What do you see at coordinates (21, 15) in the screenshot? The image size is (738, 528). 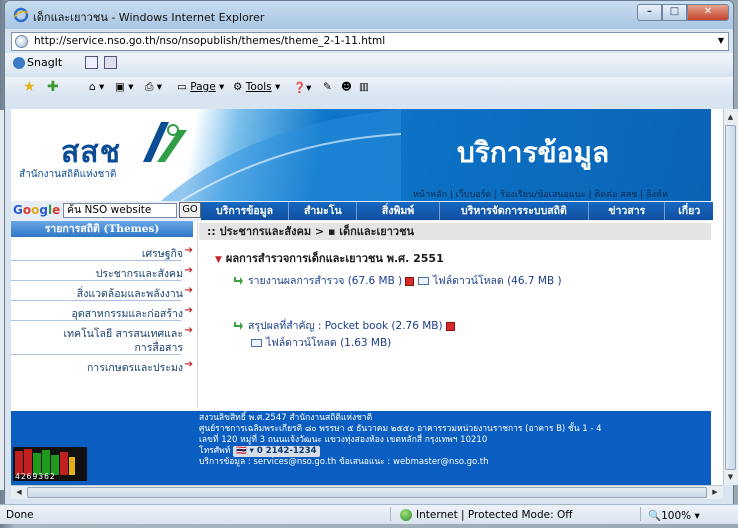 I see `ie-logo-icon` at bounding box center [21, 15].